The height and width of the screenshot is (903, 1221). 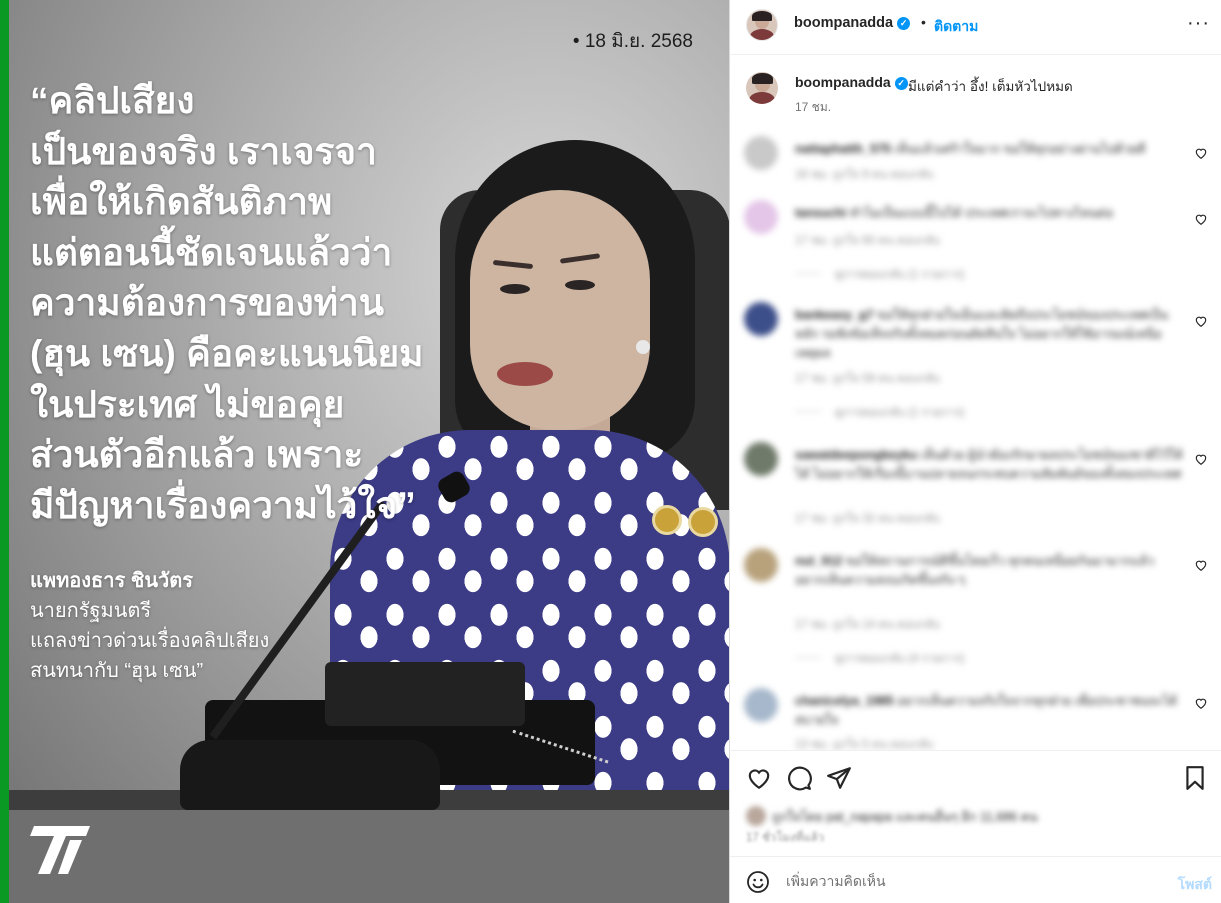 What do you see at coordinates (785, 838) in the screenshot?
I see `post-timestamp: 17 ชั่วโมงที่แล้ว` at bounding box center [785, 838].